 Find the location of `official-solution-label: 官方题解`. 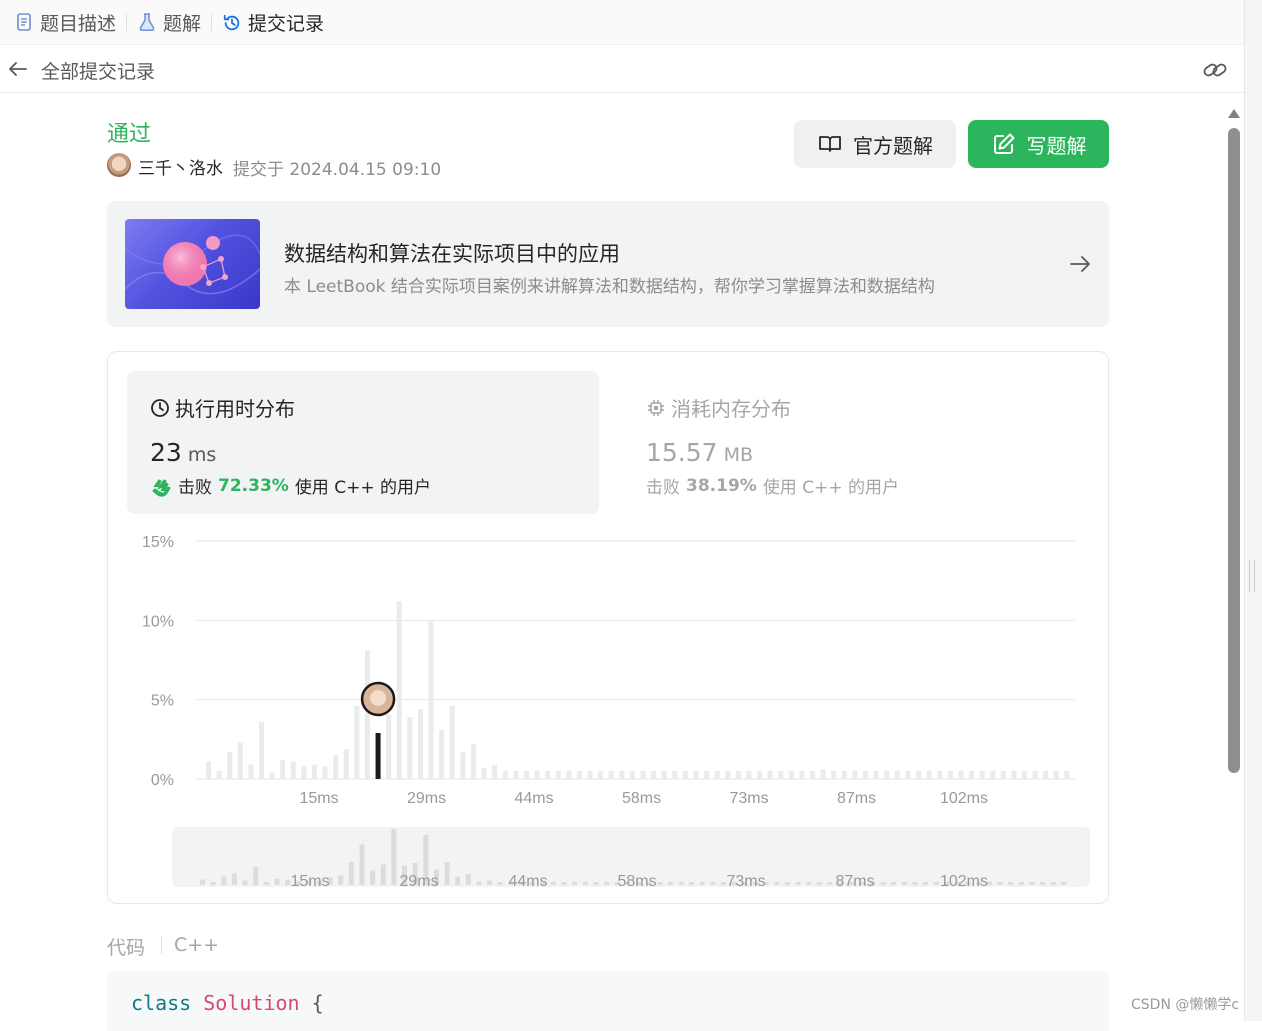

official-solution-label: 官方题解 is located at coordinates (893, 145).